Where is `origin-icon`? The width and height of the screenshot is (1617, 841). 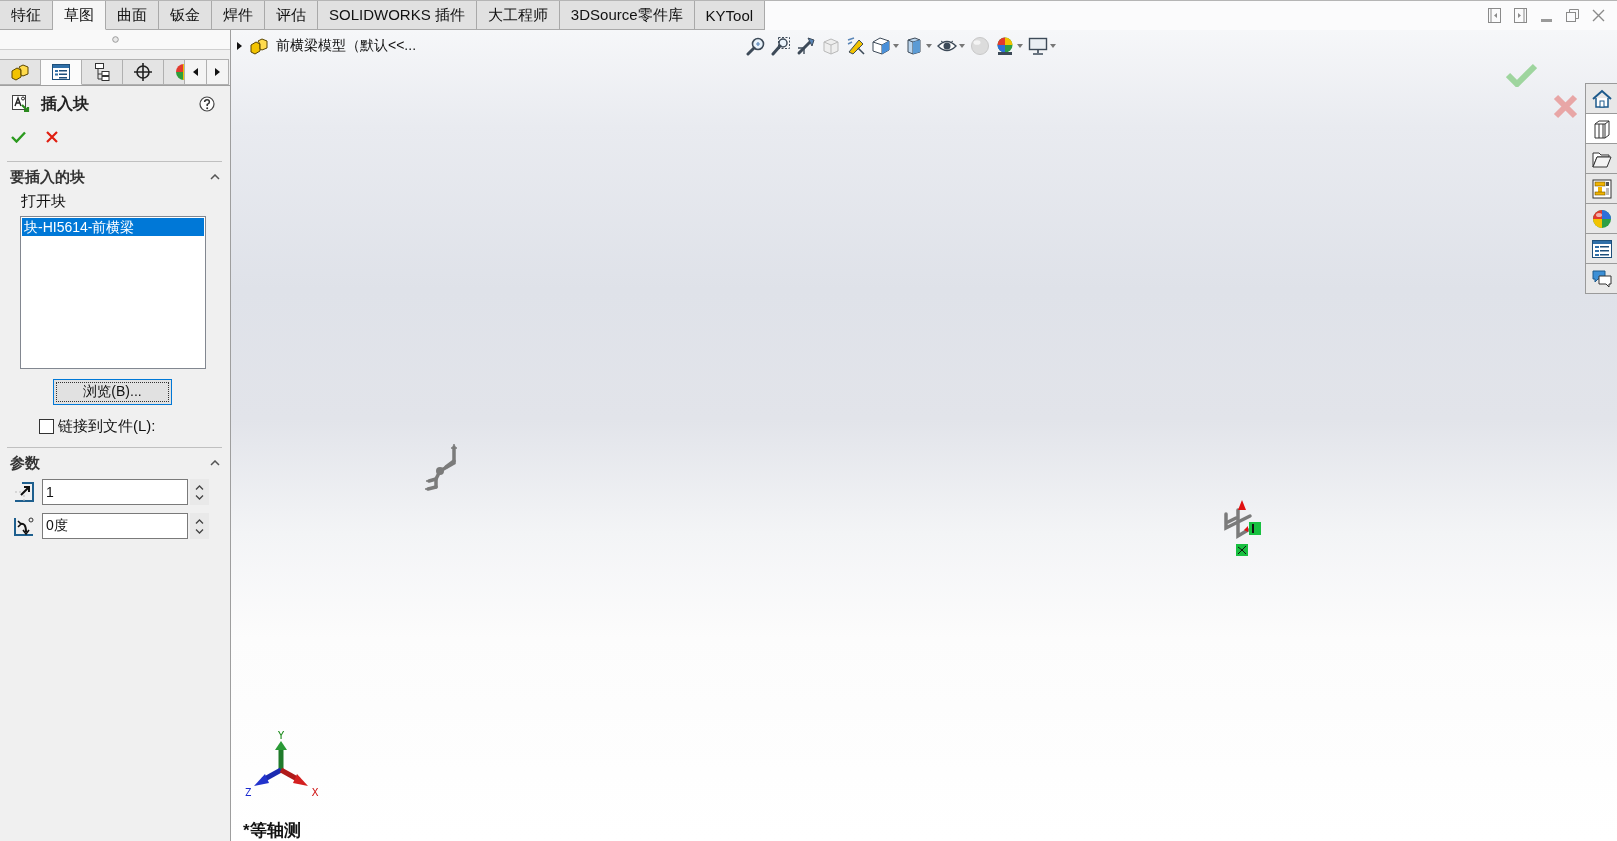
origin-icon is located at coordinates (1242, 550).